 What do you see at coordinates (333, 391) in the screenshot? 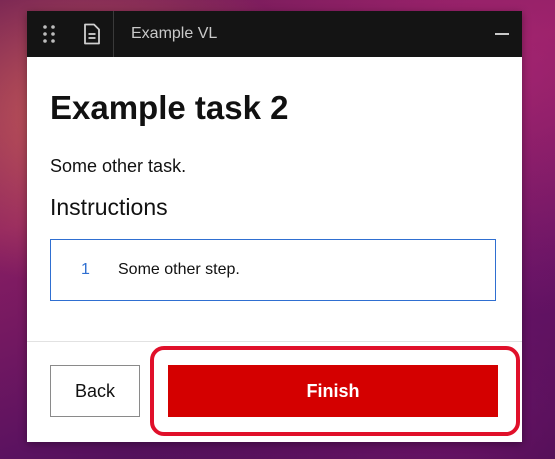
I see `finish-button: Finish` at bounding box center [333, 391].